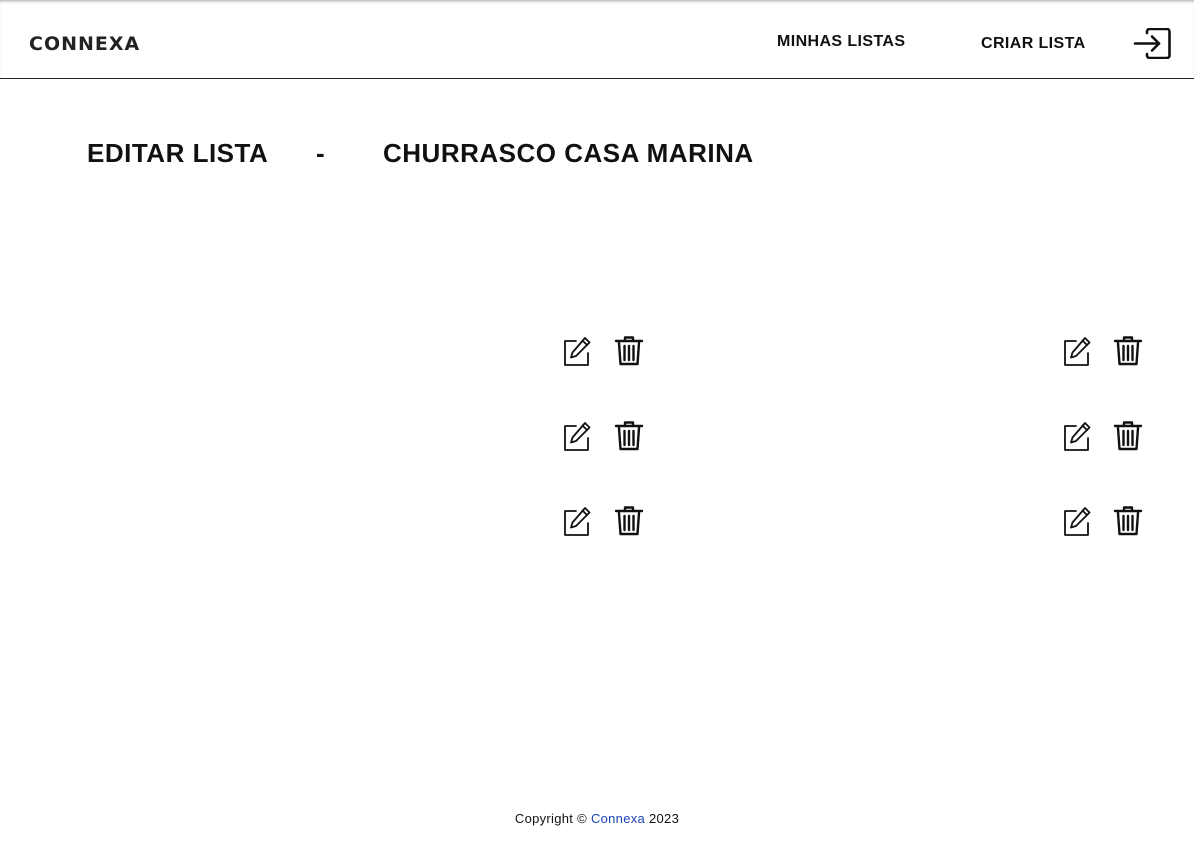  I want to click on footer: Copyright © Connexa 2023, so click(597, 818).